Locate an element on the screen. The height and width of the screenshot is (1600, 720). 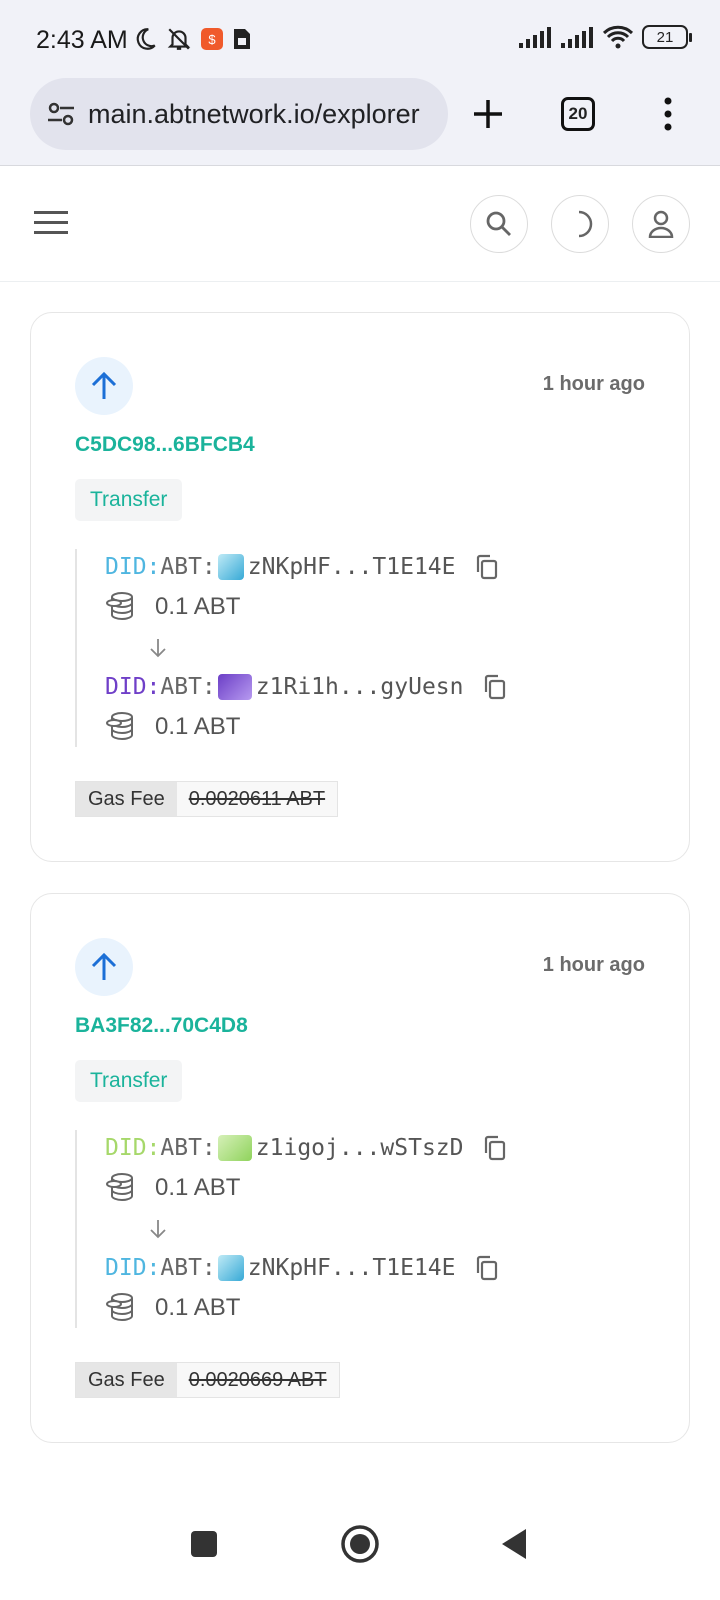
account-button is located at coordinates (661, 224).